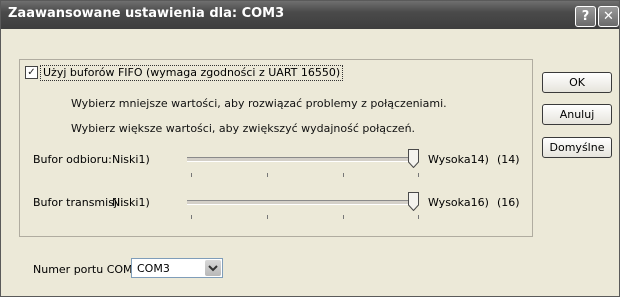 This screenshot has height=297, width=620. Describe the element at coordinates (577, 114) in the screenshot. I see `cancel-button: Anuluj` at that location.